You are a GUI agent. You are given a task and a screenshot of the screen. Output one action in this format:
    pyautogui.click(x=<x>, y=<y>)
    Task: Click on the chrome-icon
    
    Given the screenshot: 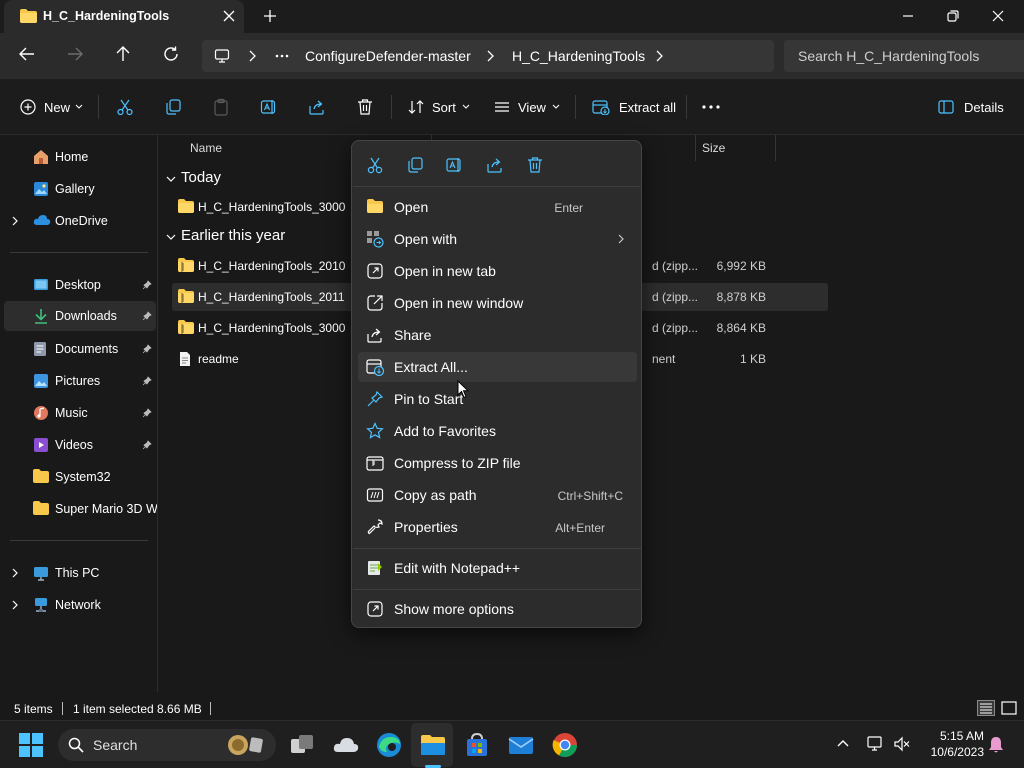 What is the action you would take?
    pyautogui.click(x=565, y=745)
    